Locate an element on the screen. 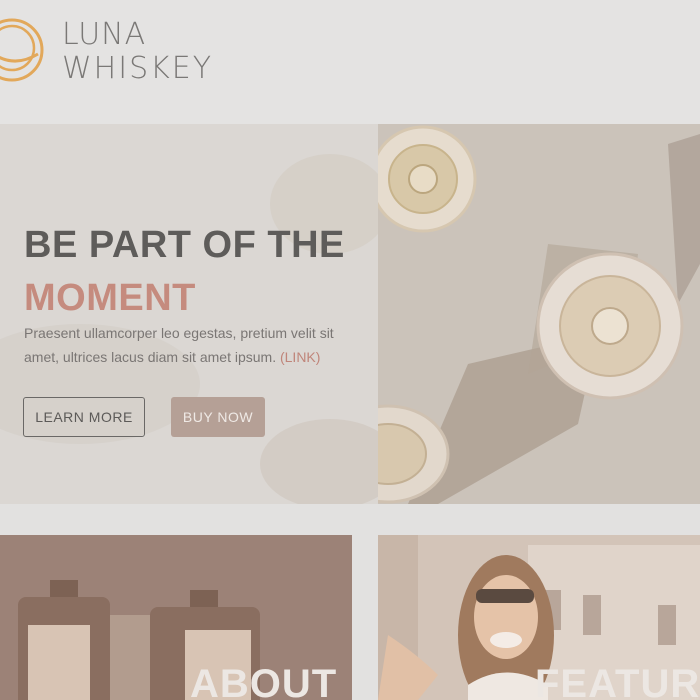  about-card: ABOUT is located at coordinates (176, 617).